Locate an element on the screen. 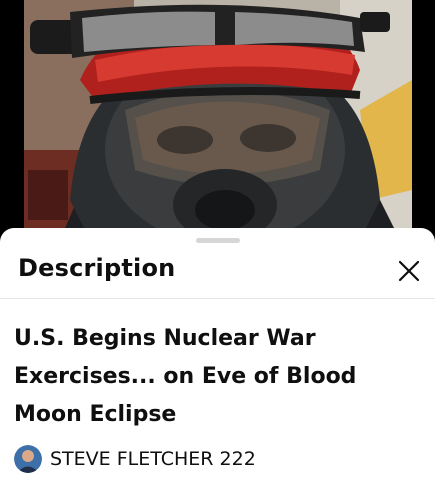  close-icon is located at coordinates (409, 271).